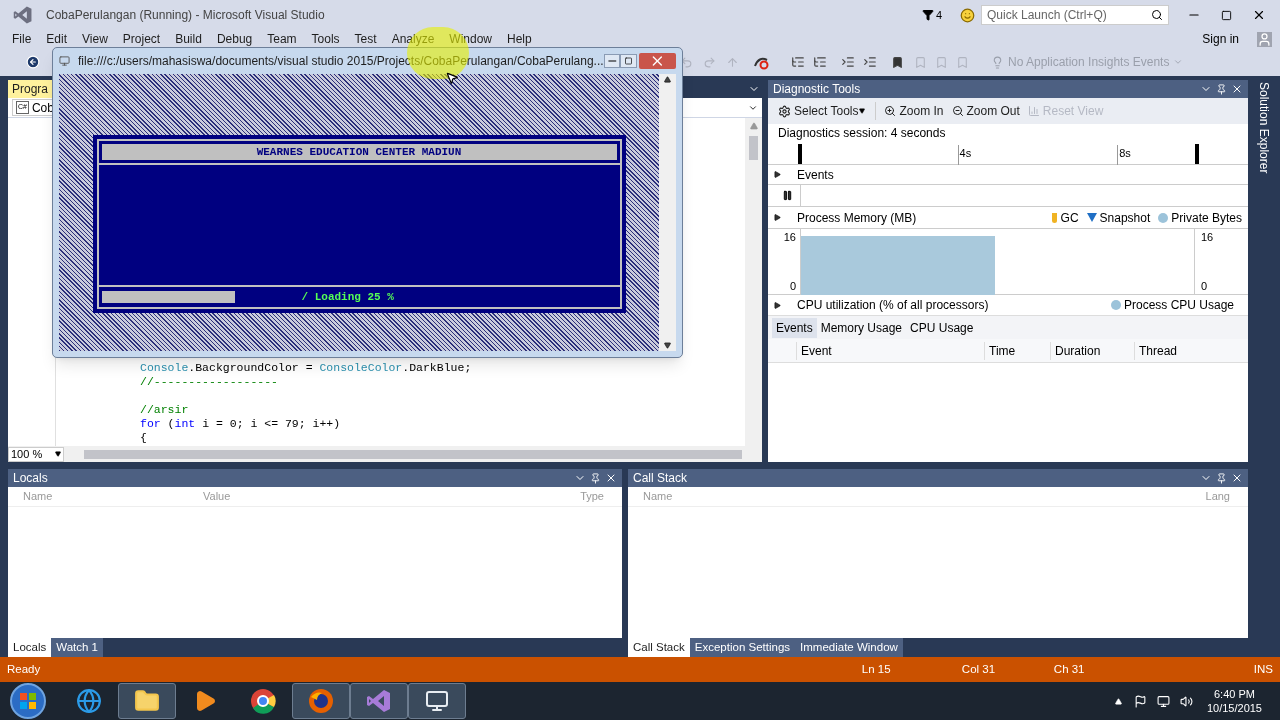 This screenshot has width=1280, height=720. I want to click on diagnostics-tab: Memory Usage, so click(861, 327).